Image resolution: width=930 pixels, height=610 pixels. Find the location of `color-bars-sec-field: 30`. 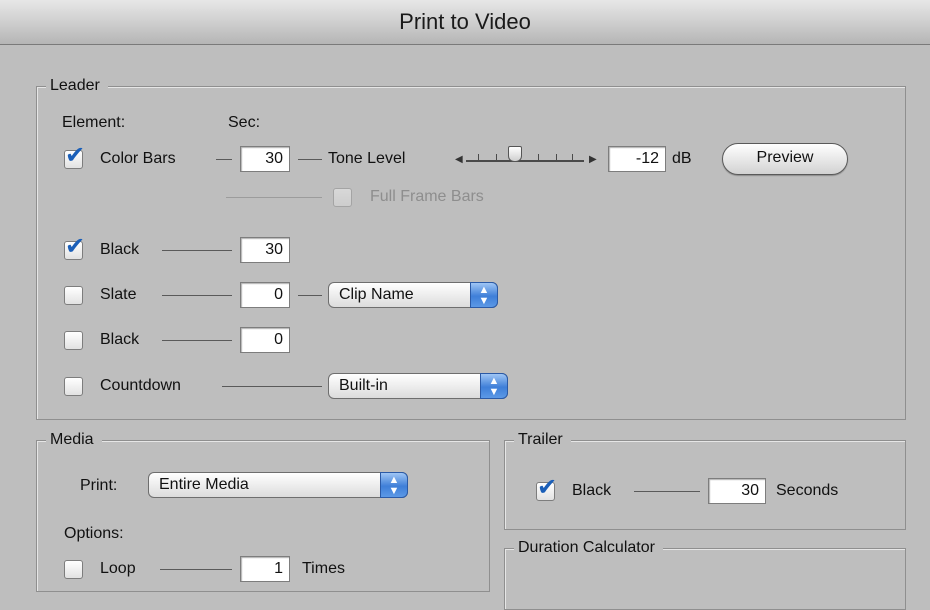

color-bars-sec-field: 30 is located at coordinates (265, 159).